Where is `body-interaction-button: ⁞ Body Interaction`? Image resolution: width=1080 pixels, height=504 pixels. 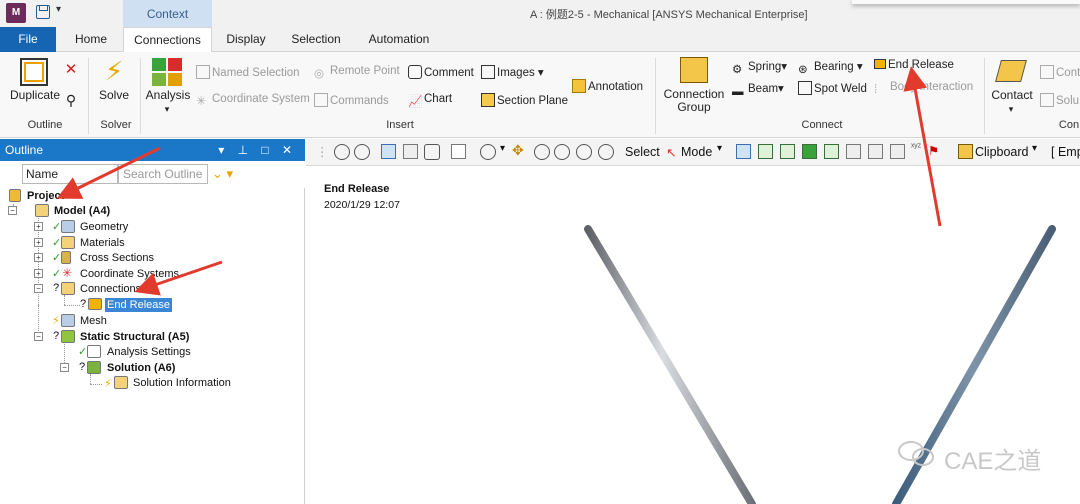
body-interaction-button: ⁞ Body Interaction is located at coordinates (923, 89).